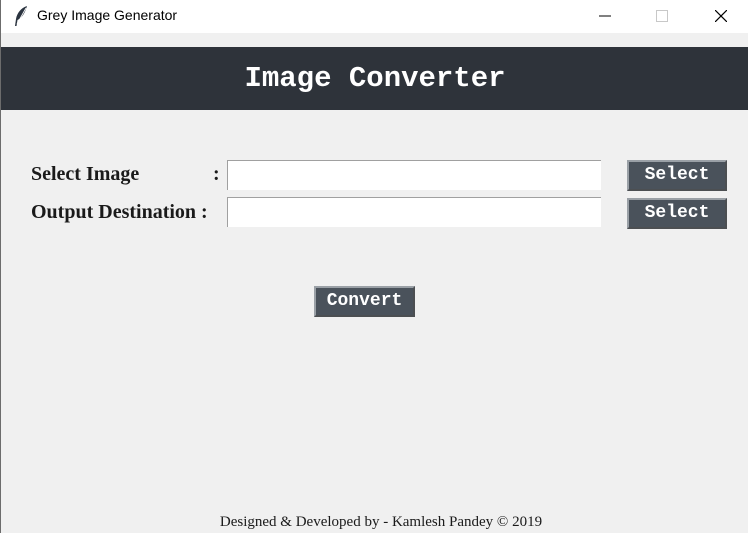 The image size is (748, 533). I want to click on select-image-input, so click(414, 175).